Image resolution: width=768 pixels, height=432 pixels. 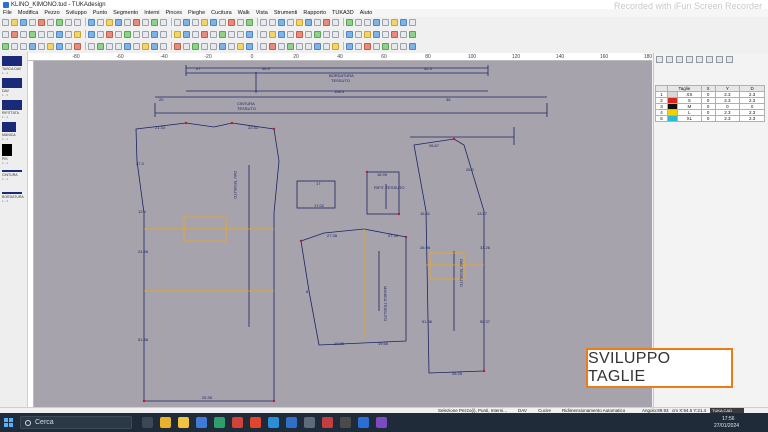 What do you see at coordinates (76, 422) in the screenshot?
I see `taskbar-search: Cerca` at bounding box center [76, 422].